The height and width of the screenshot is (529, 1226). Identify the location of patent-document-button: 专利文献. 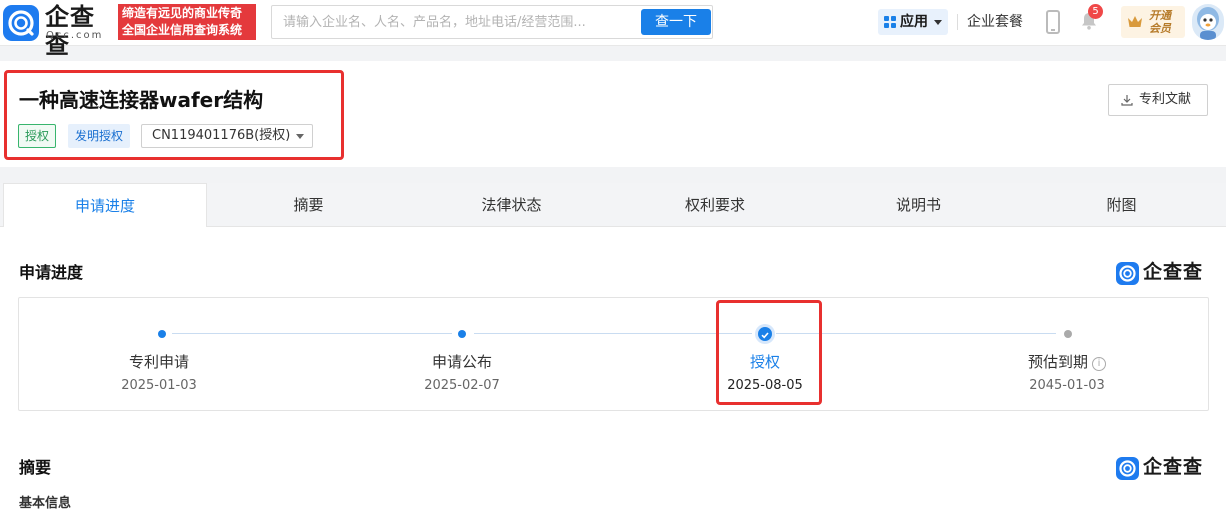
(1158, 100).